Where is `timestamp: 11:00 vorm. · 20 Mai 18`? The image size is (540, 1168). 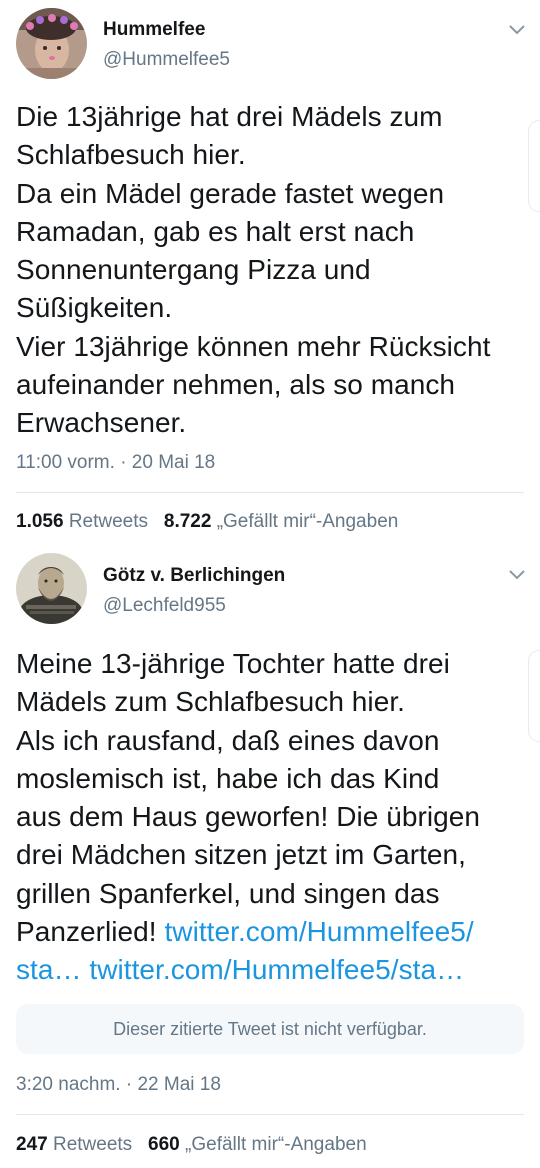 timestamp: 11:00 vorm. · 20 Mai 18 is located at coordinates (115, 463).